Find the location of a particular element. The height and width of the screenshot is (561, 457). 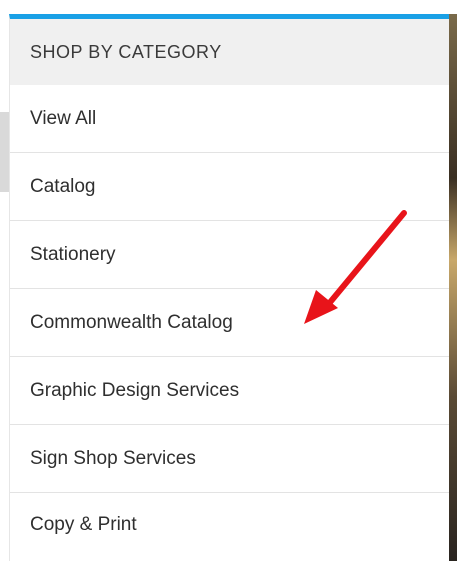

menu-item-graphic-design-services: Graphic Design Services is located at coordinates (229, 391).